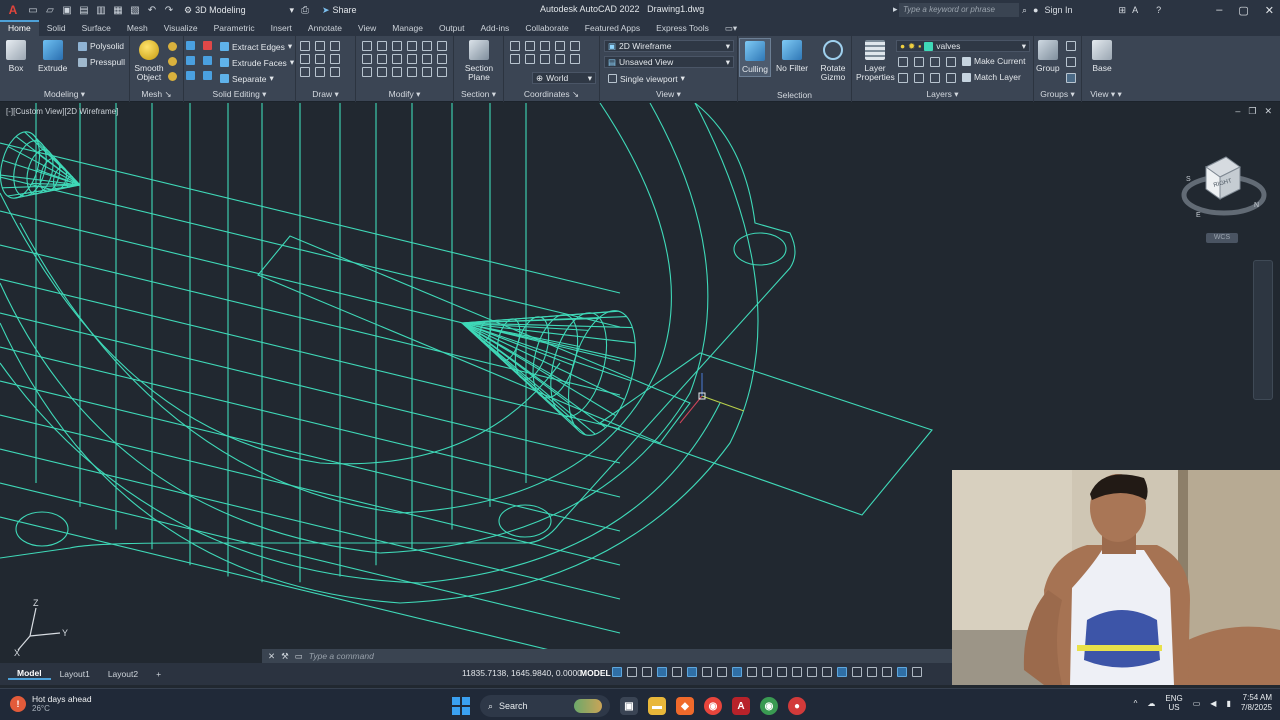 This screenshot has width=1280, height=720. I want to click on clean-screen-icon, so click(887, 672).